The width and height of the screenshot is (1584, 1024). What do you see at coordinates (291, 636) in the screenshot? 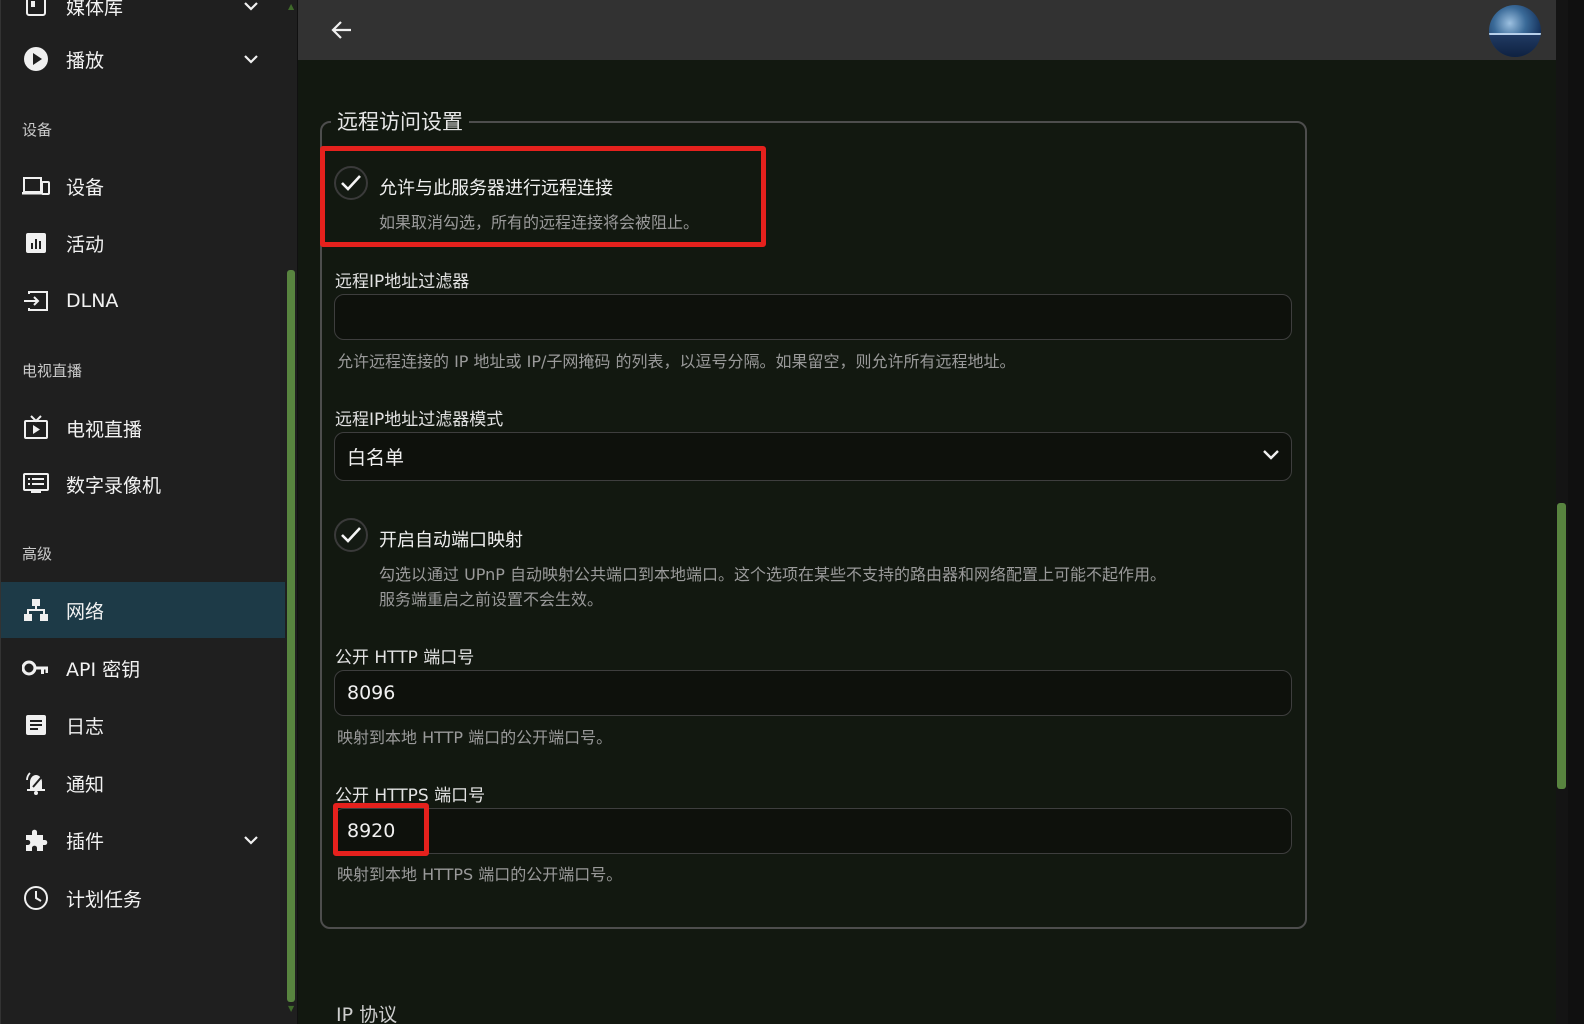
I see `sidebar-scrollbar` at bounding box center [291, 636].